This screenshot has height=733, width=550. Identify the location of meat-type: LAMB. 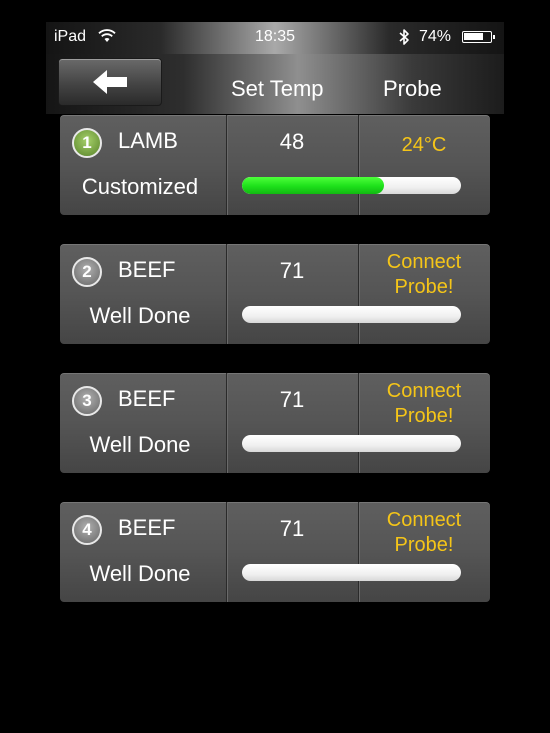
(148, 140).